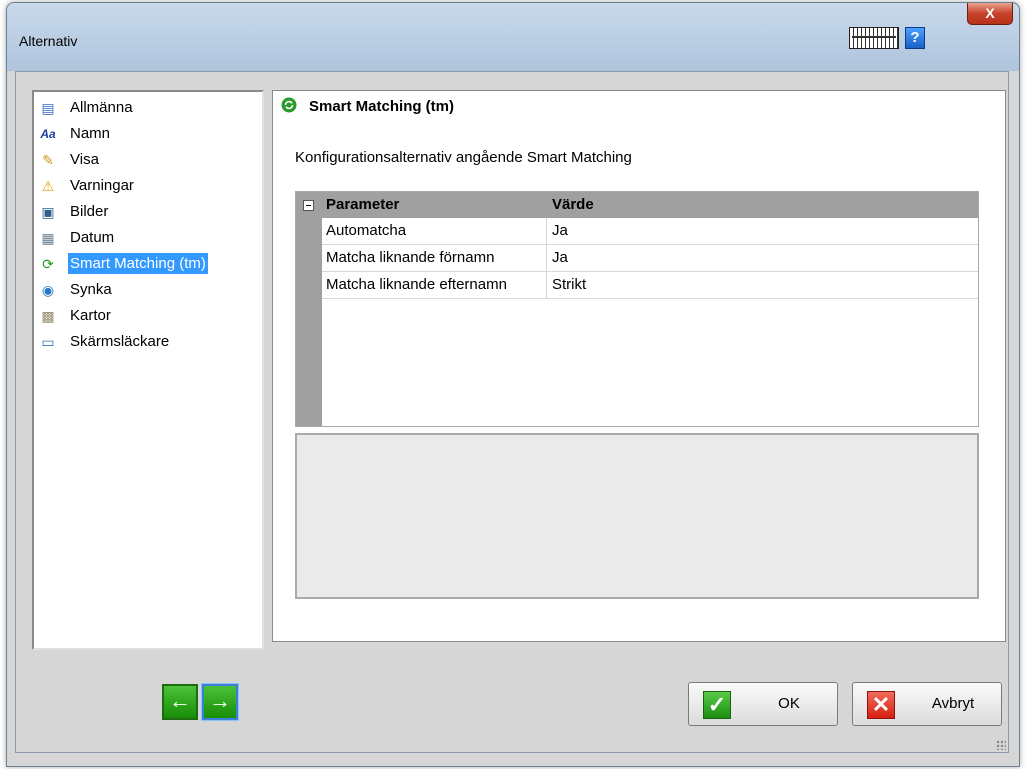 This screenshot has height=769, width=1034. I want to click on picture-icon: ▣, so click(48, 212).